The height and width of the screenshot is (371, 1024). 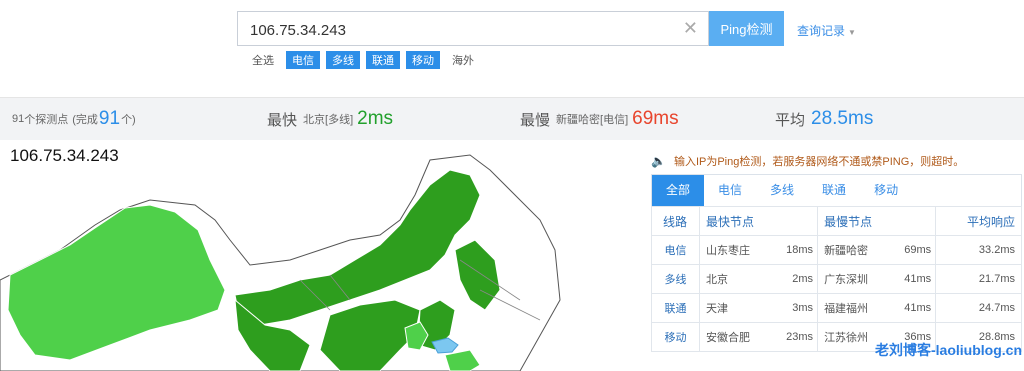 I want to click on table-row: 多线 北京 2ms 广东深圳 41ms 21.7ms, so click(x=836, y=279).